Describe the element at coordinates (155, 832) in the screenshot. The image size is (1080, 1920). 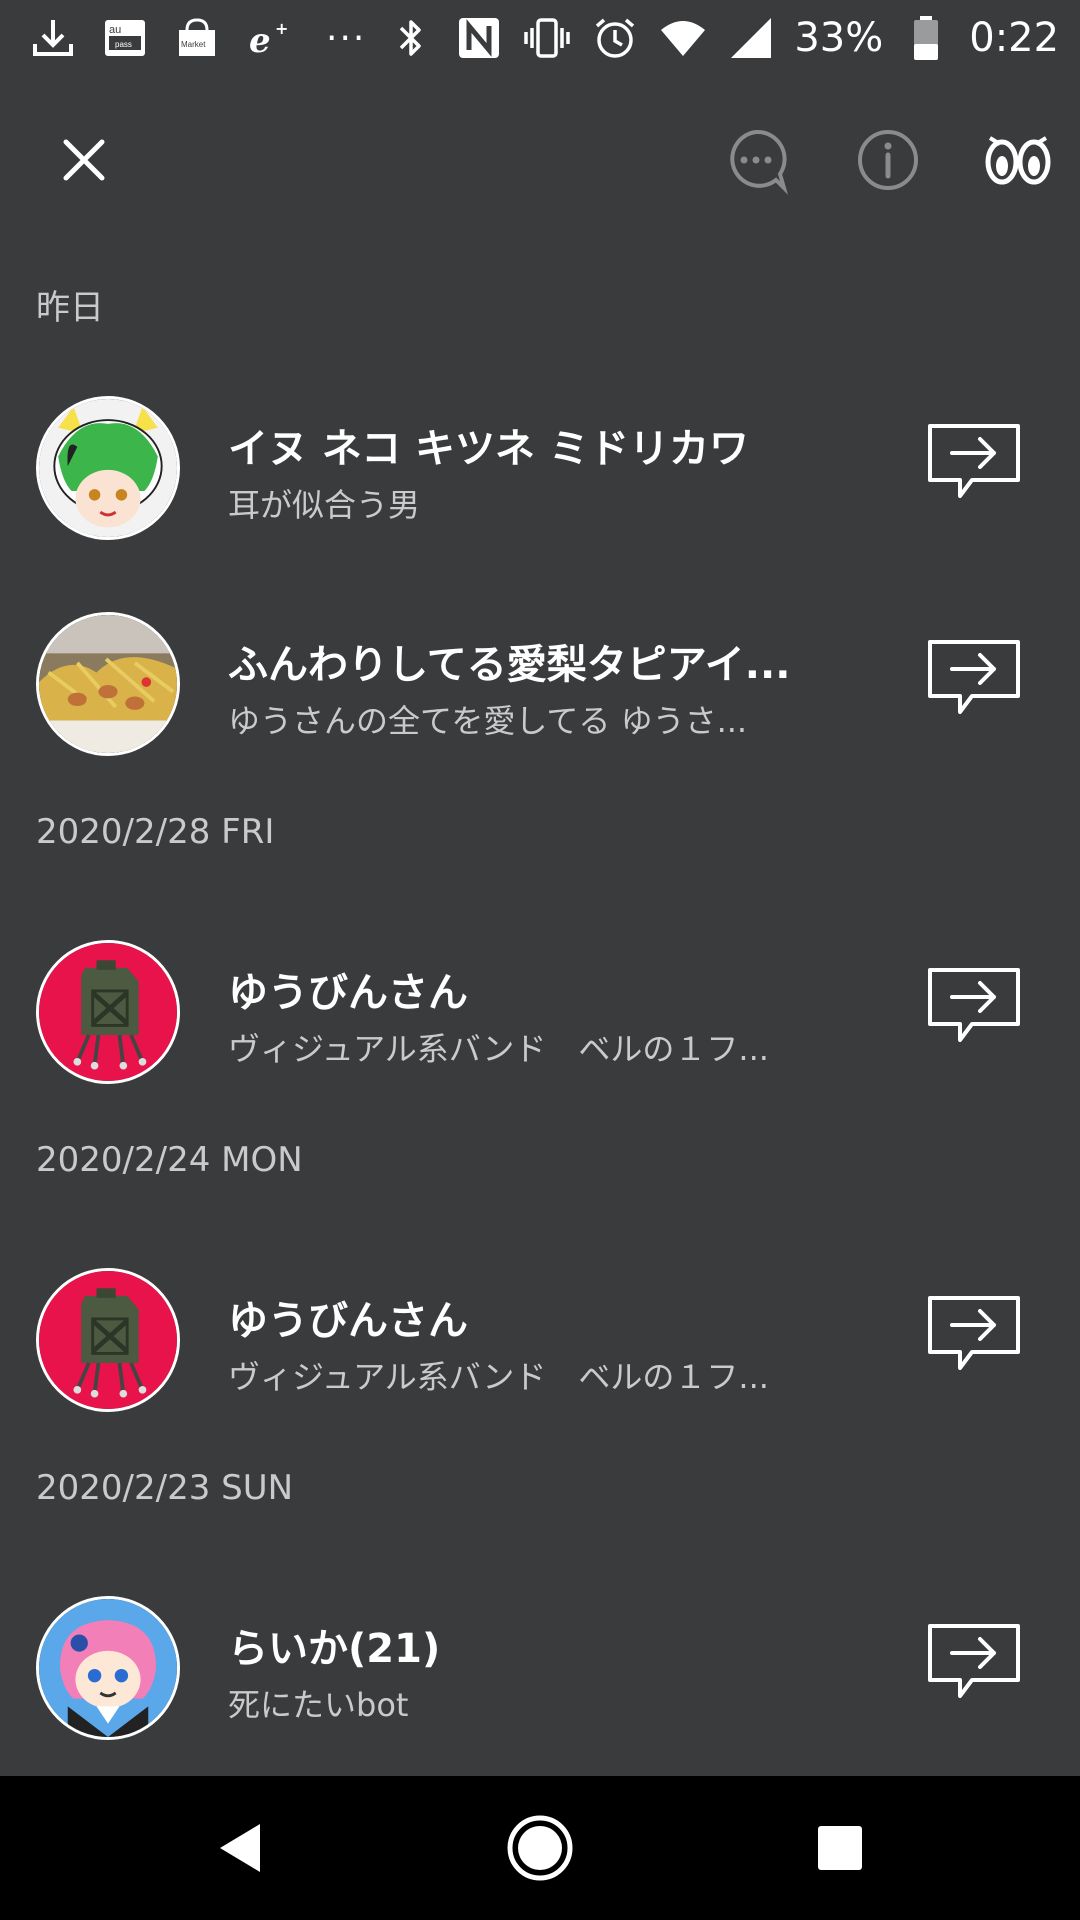
I see `section-header-date: 2020/2/28 FRI` at that location.